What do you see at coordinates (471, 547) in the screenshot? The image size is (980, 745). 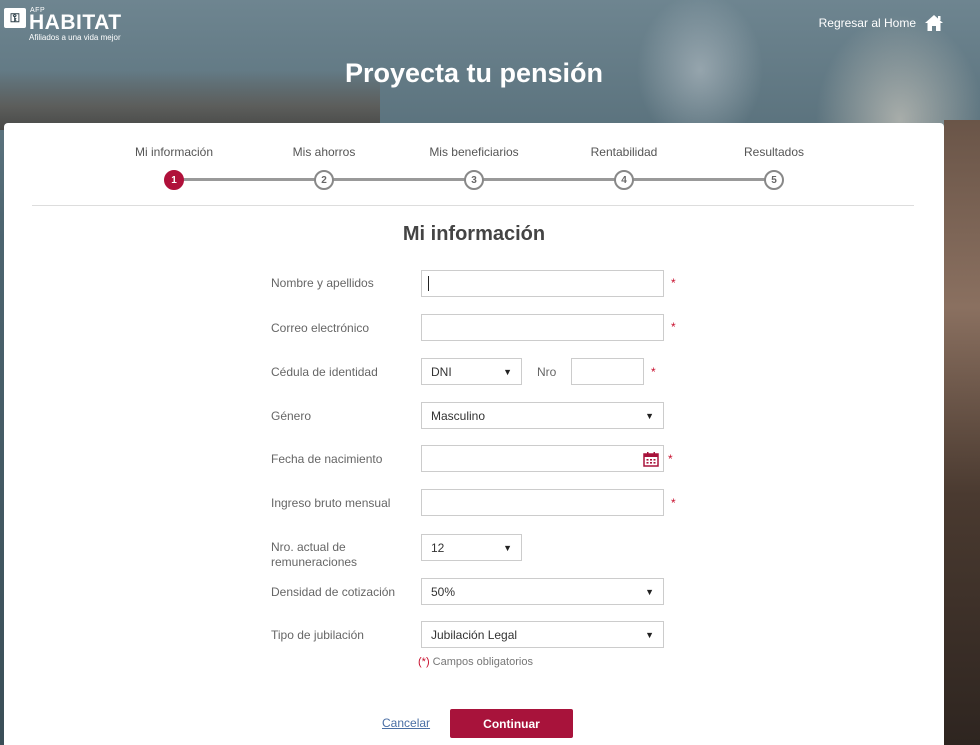 I see `remunerations-select: 12 ▼` at bounding box center [471, 547].